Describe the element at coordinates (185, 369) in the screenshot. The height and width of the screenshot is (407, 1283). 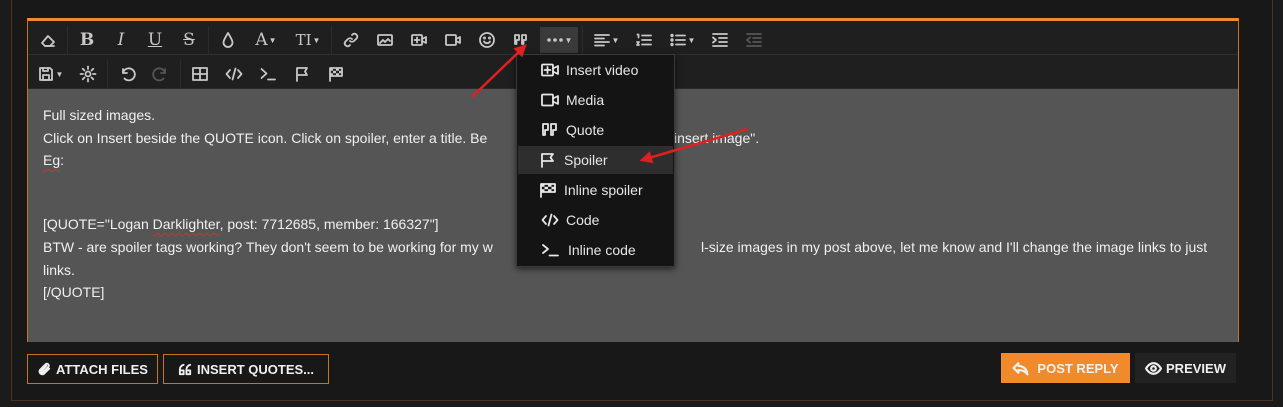
I see `quote-left-icon` at that location.